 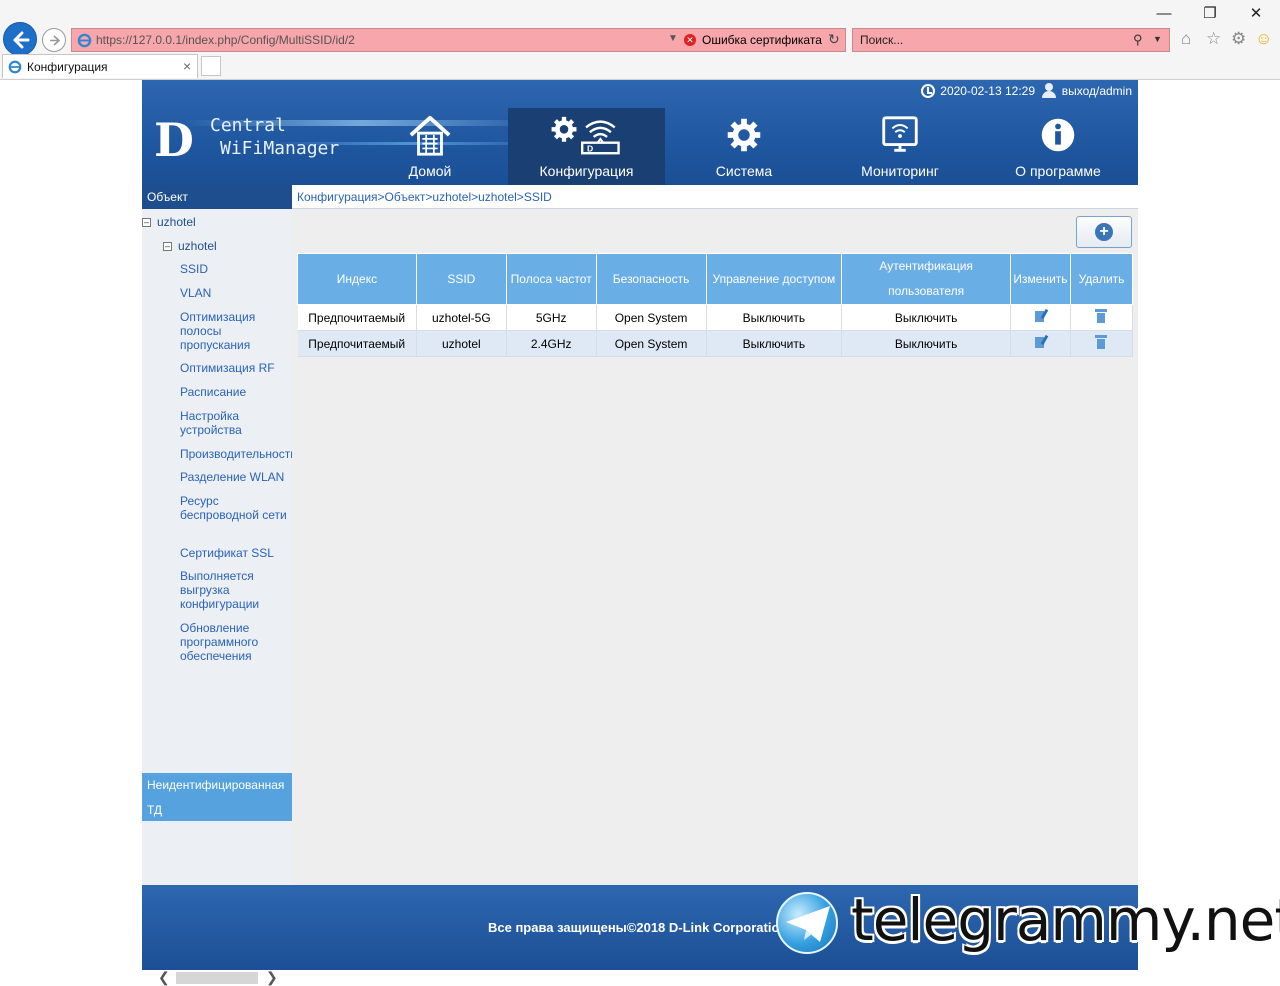 I want to click on user-icon, so click(x=1049, y=91).